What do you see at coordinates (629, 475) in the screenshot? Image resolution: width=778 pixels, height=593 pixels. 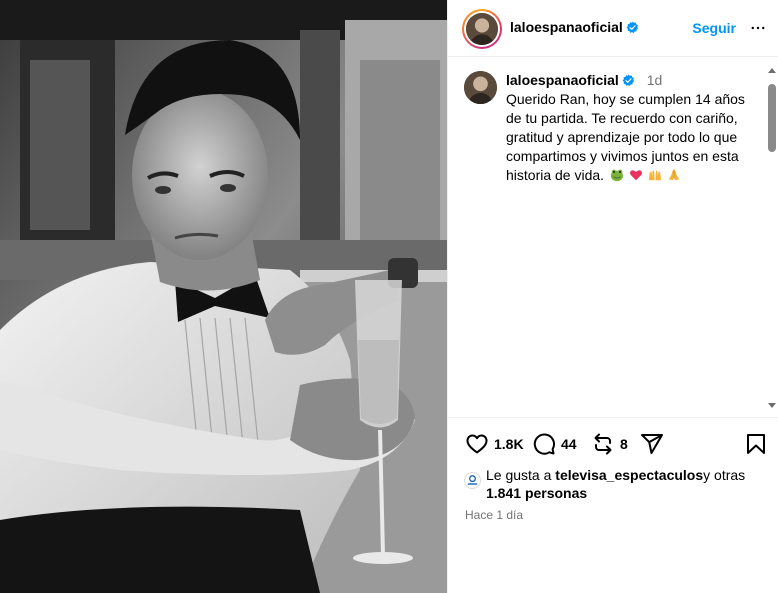 I see `liked-by-user: televisa_espectaculos` at bounding box center [629, 475].